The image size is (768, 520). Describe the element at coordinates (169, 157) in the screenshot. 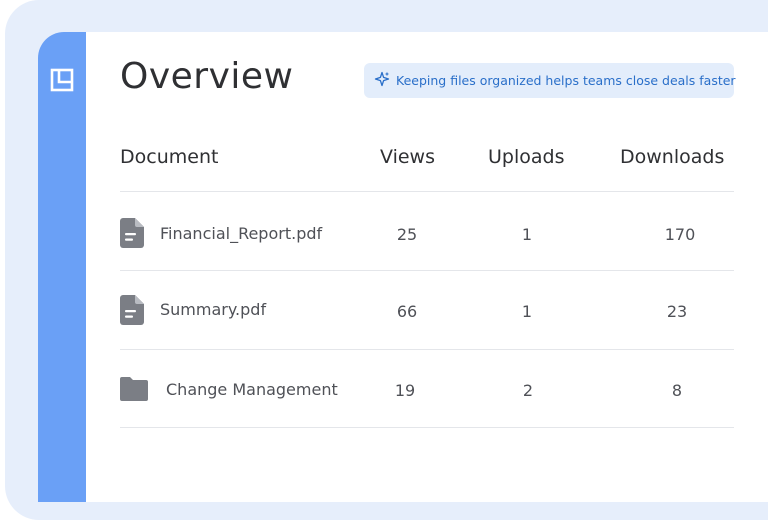

I see `column-header-document: Document` at that location.